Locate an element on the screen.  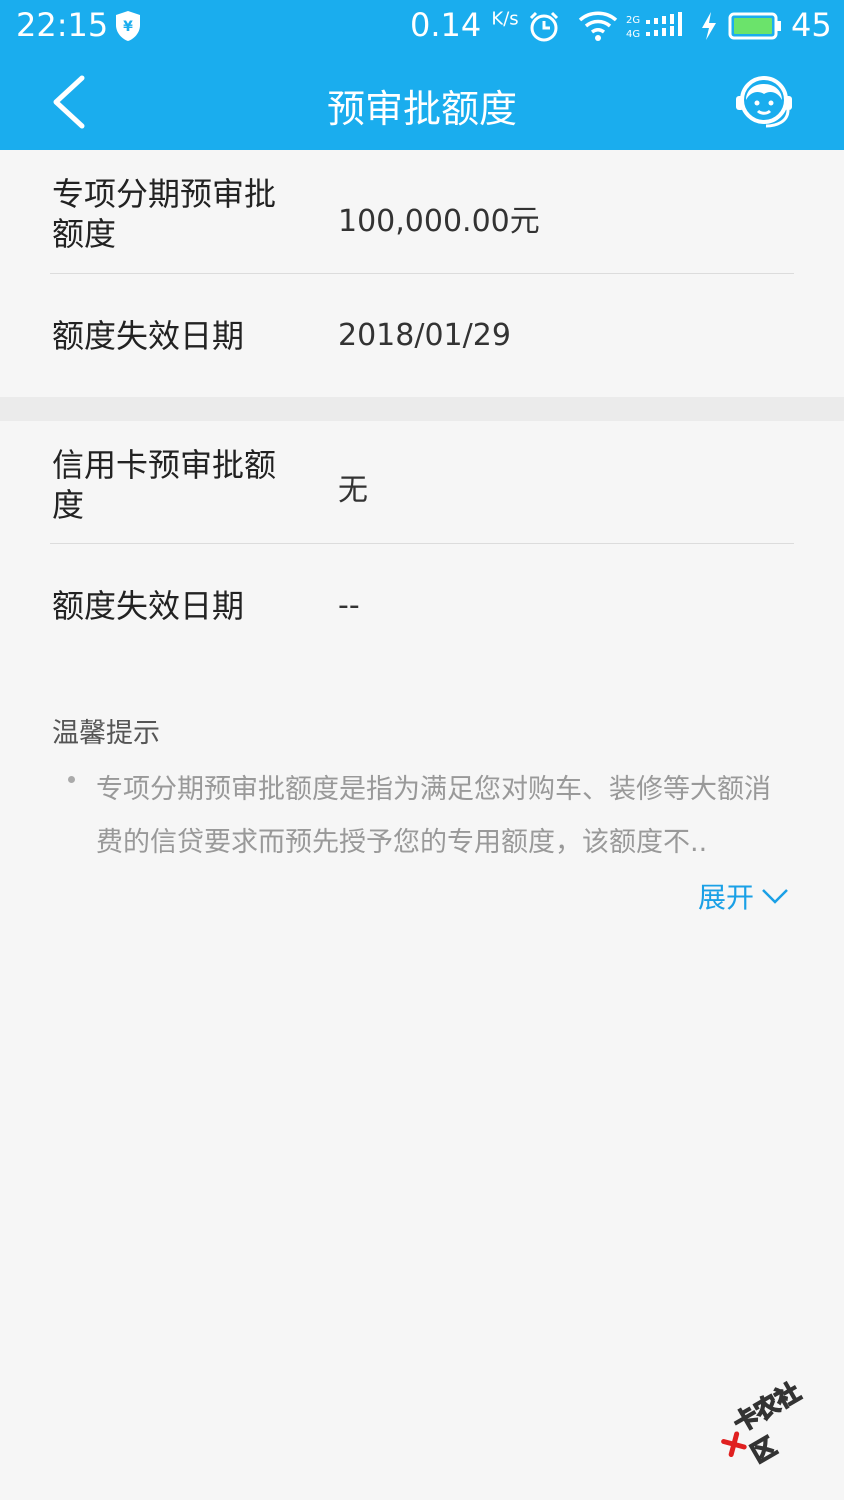
row-value: 100,000.00元 is located at coordinates (439, 221).